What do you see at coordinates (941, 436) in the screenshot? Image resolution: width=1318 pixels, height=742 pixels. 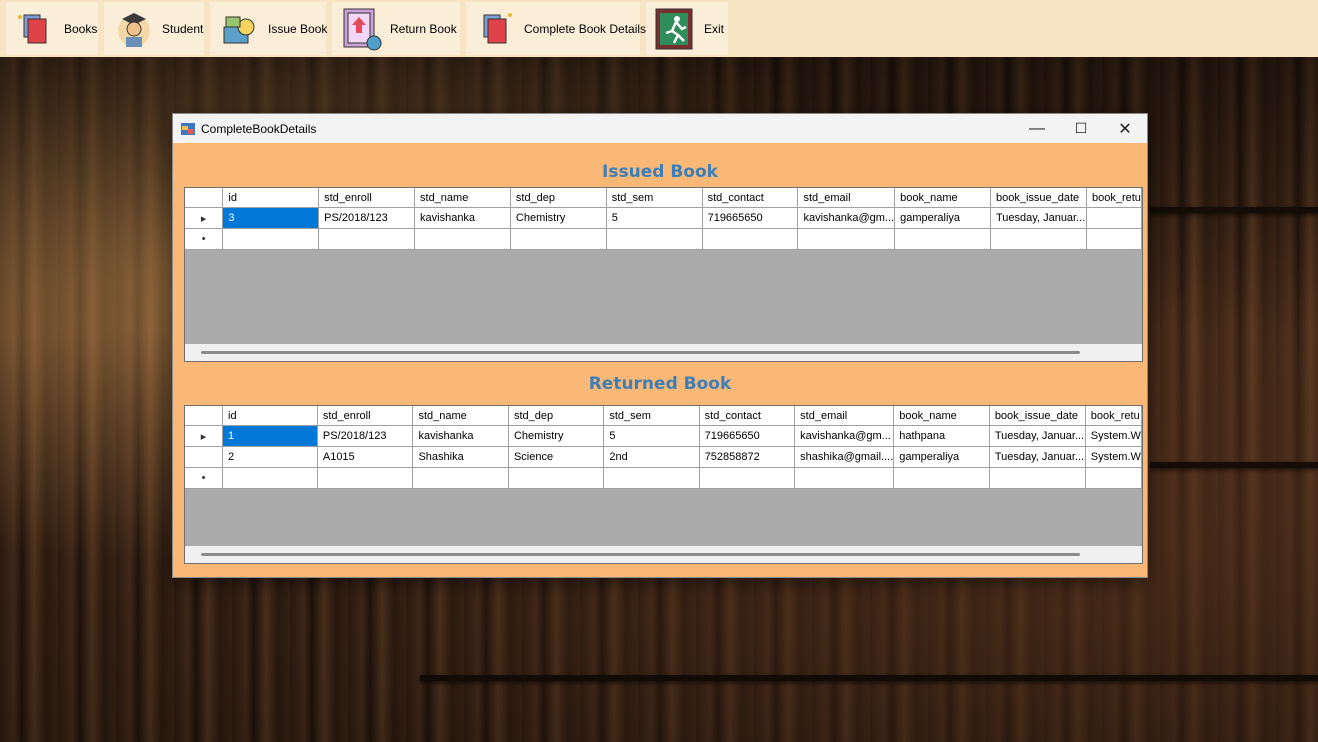 I see `table-cell: hathpana` at bounding box center [941, 436].